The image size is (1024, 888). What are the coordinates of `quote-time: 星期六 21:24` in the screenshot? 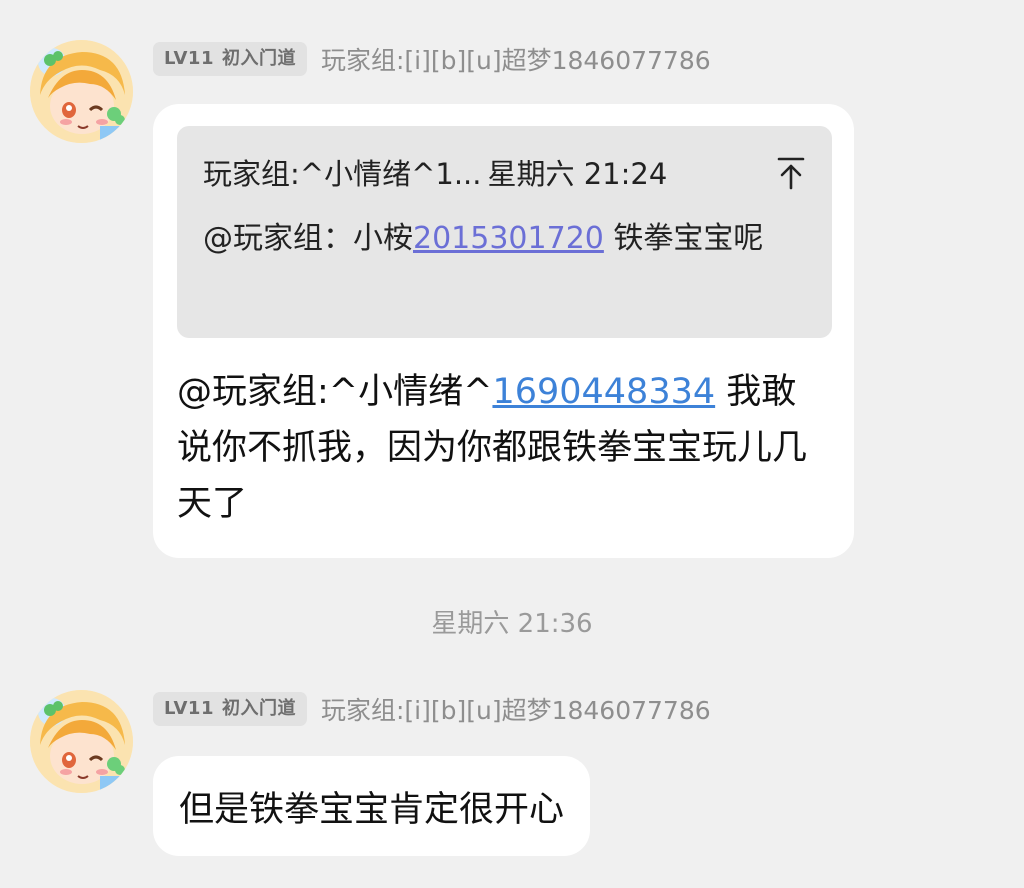 It's located at (577, 174).